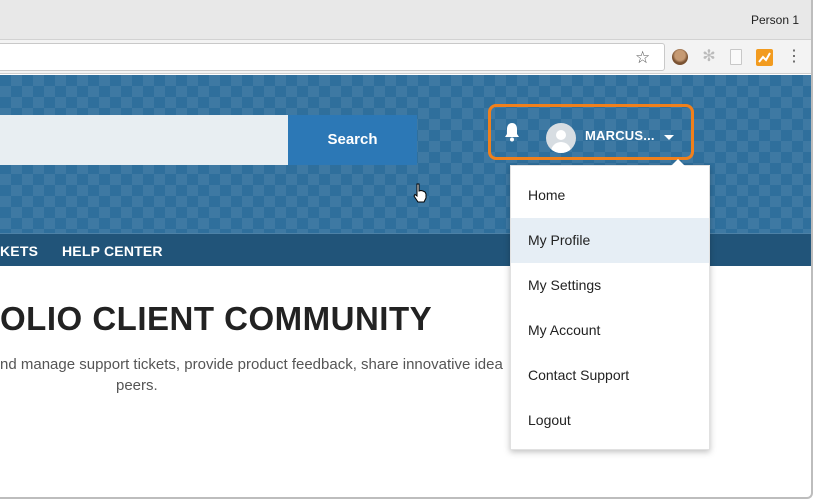 The image size is (813, 499). What do you see at coordinates (610, 420) in the screenshot?
I see `menu-item-logout: Logout` at bounding box center [610, 420].